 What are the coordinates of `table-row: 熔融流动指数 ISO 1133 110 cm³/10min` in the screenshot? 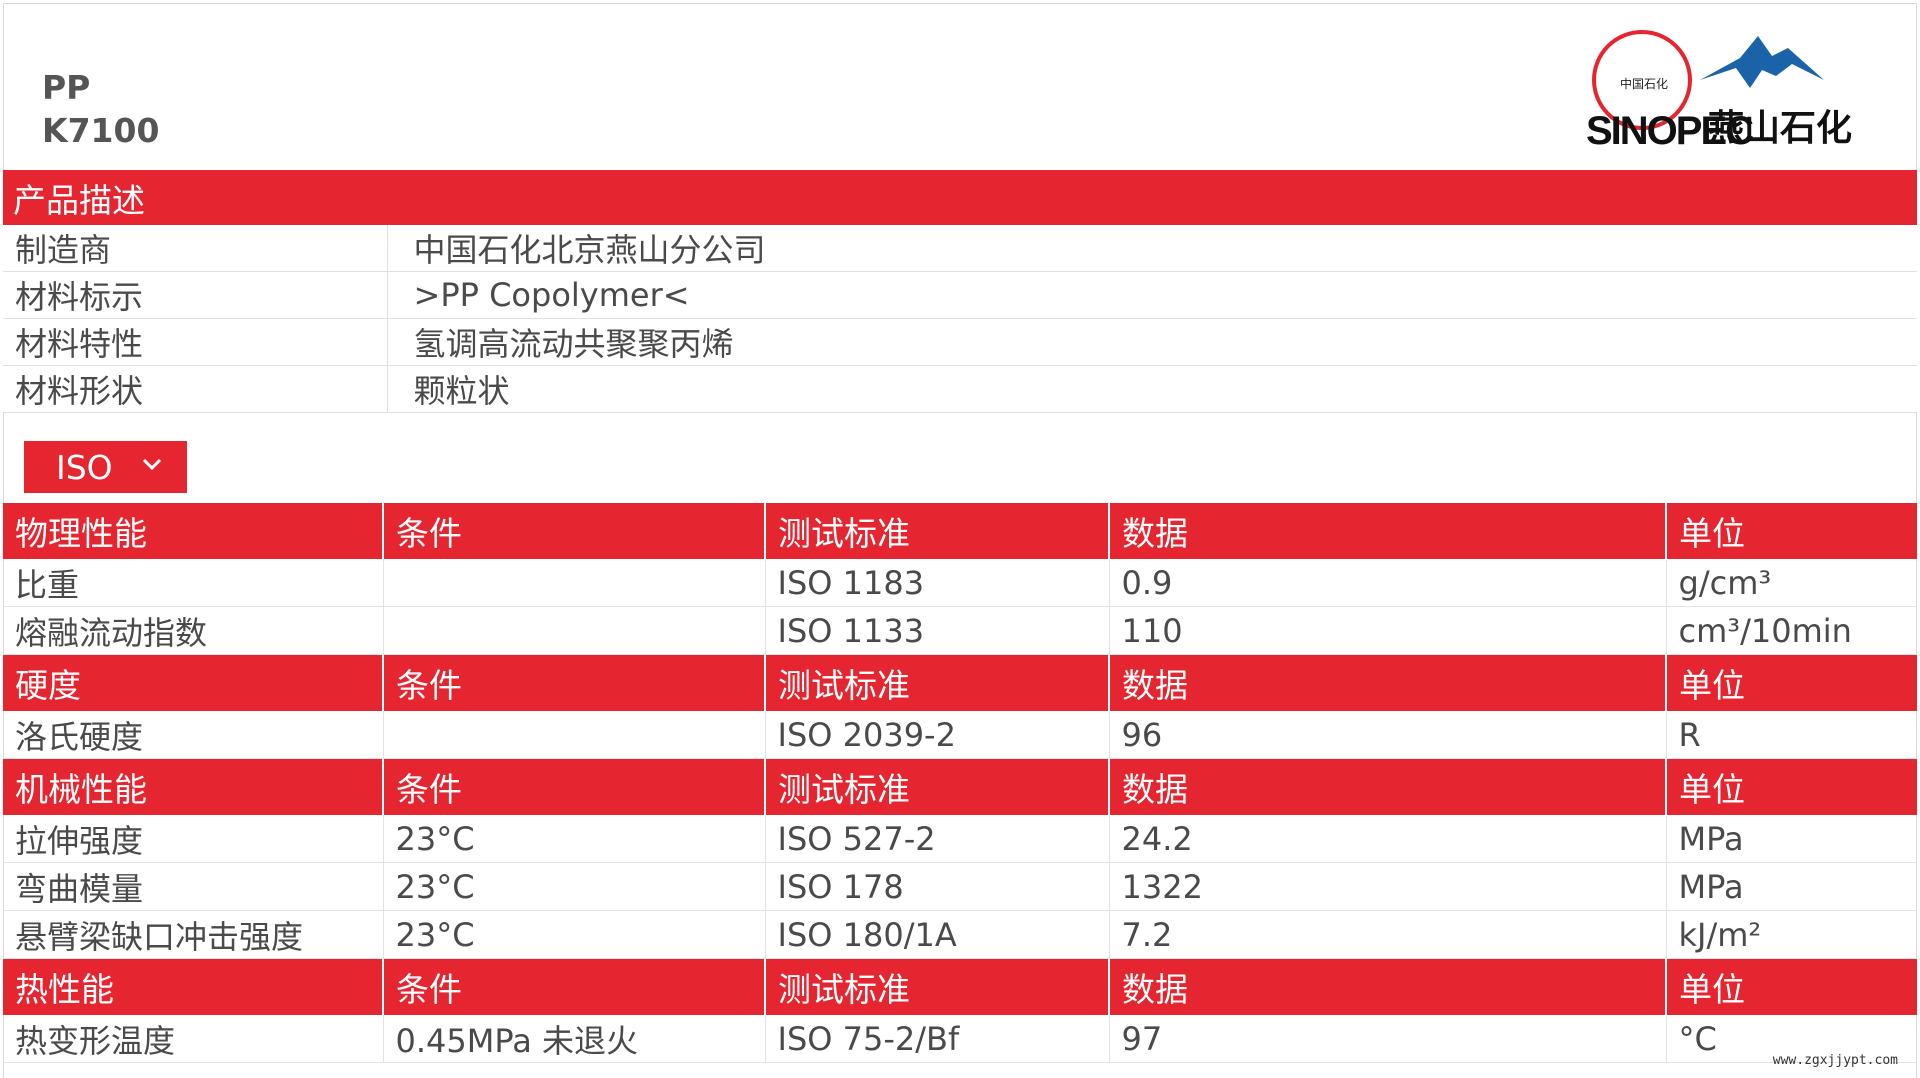 It's located at (960, 630).